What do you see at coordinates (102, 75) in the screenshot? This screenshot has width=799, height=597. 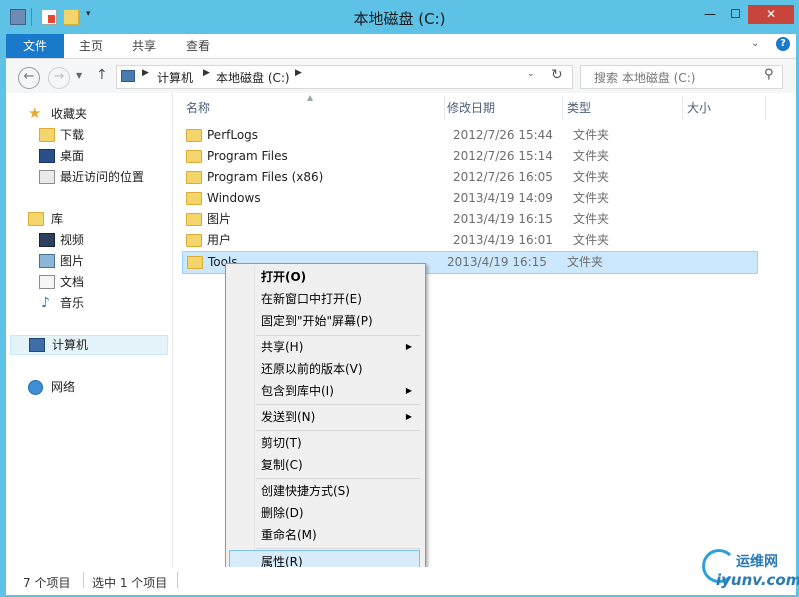 I see `up-button: ↑` at bounding box center [102, 75].